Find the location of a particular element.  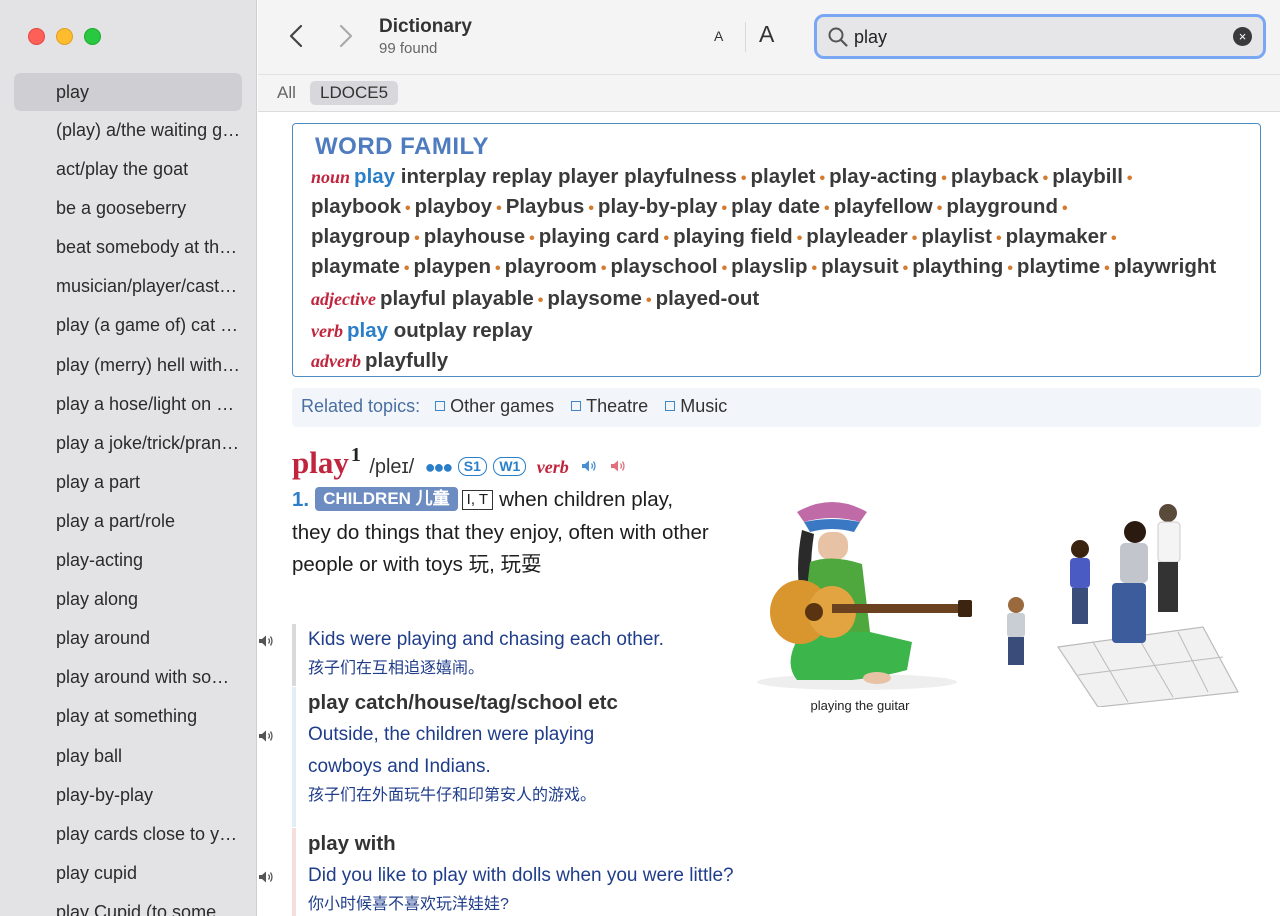

result-item: play a part is located at coordinates (128, 482).